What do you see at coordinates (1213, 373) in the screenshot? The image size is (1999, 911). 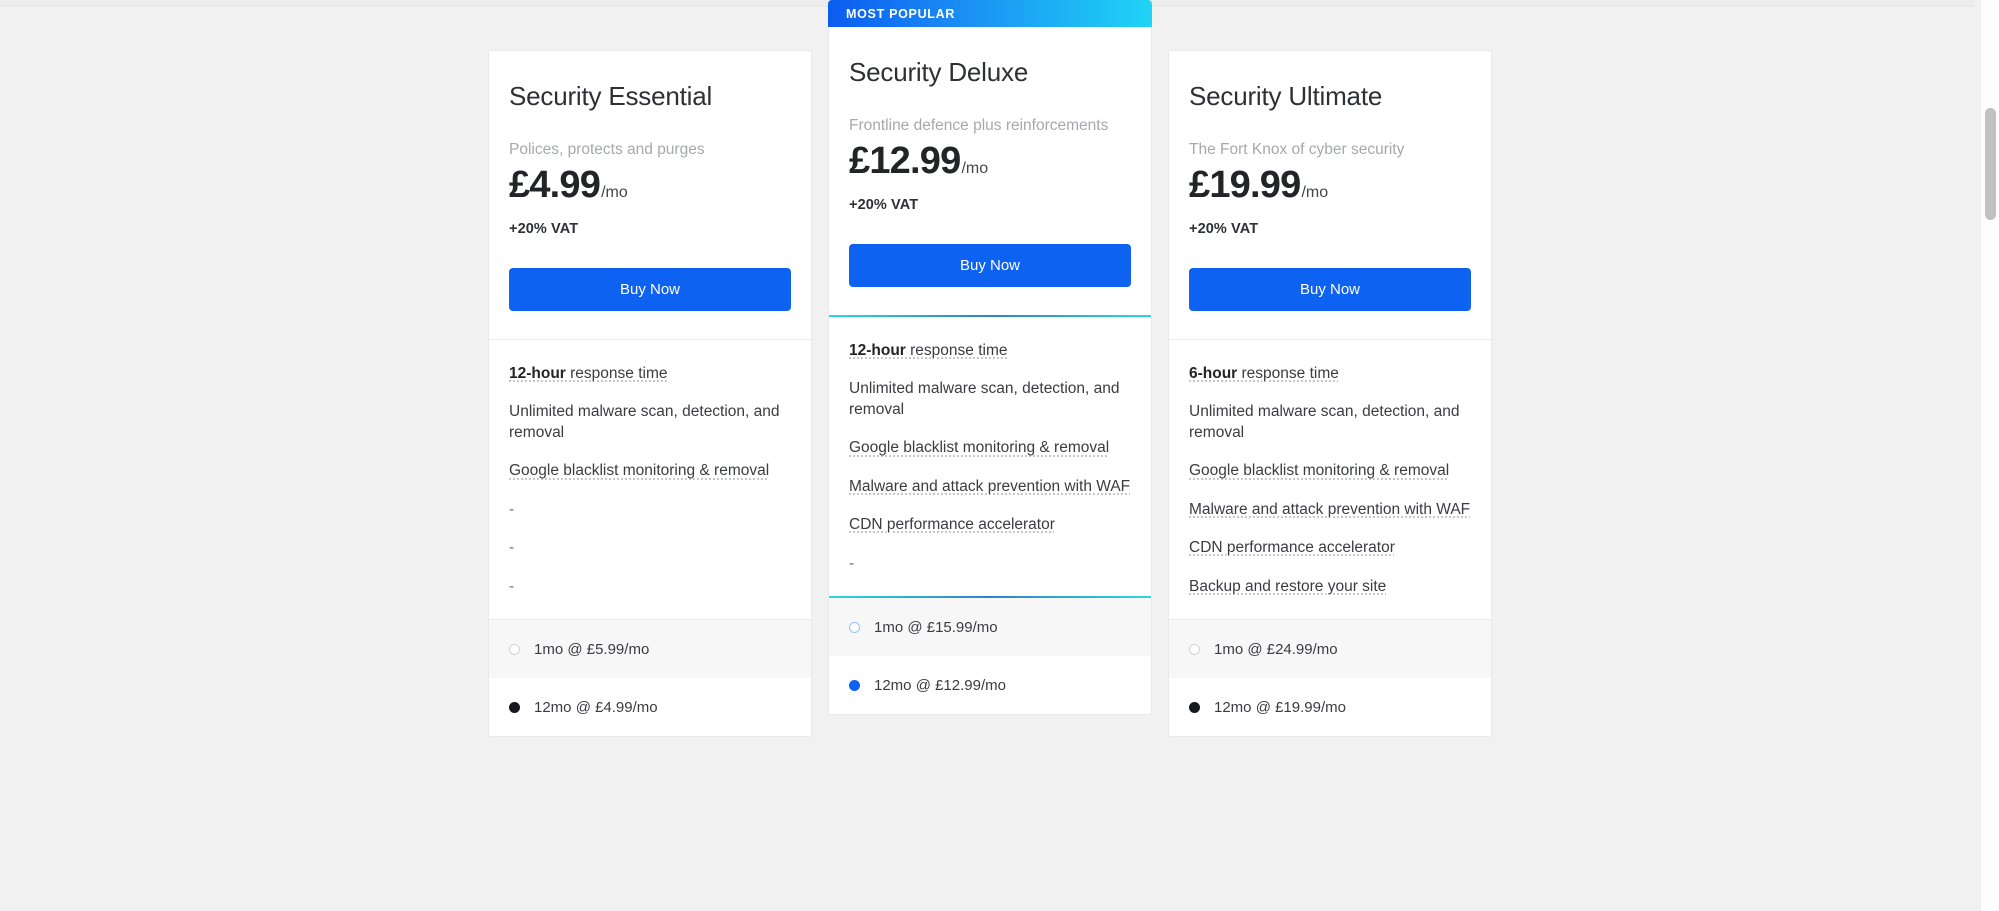 I see `feature-lead: 6-hour` at bounding box center [1213, 373].